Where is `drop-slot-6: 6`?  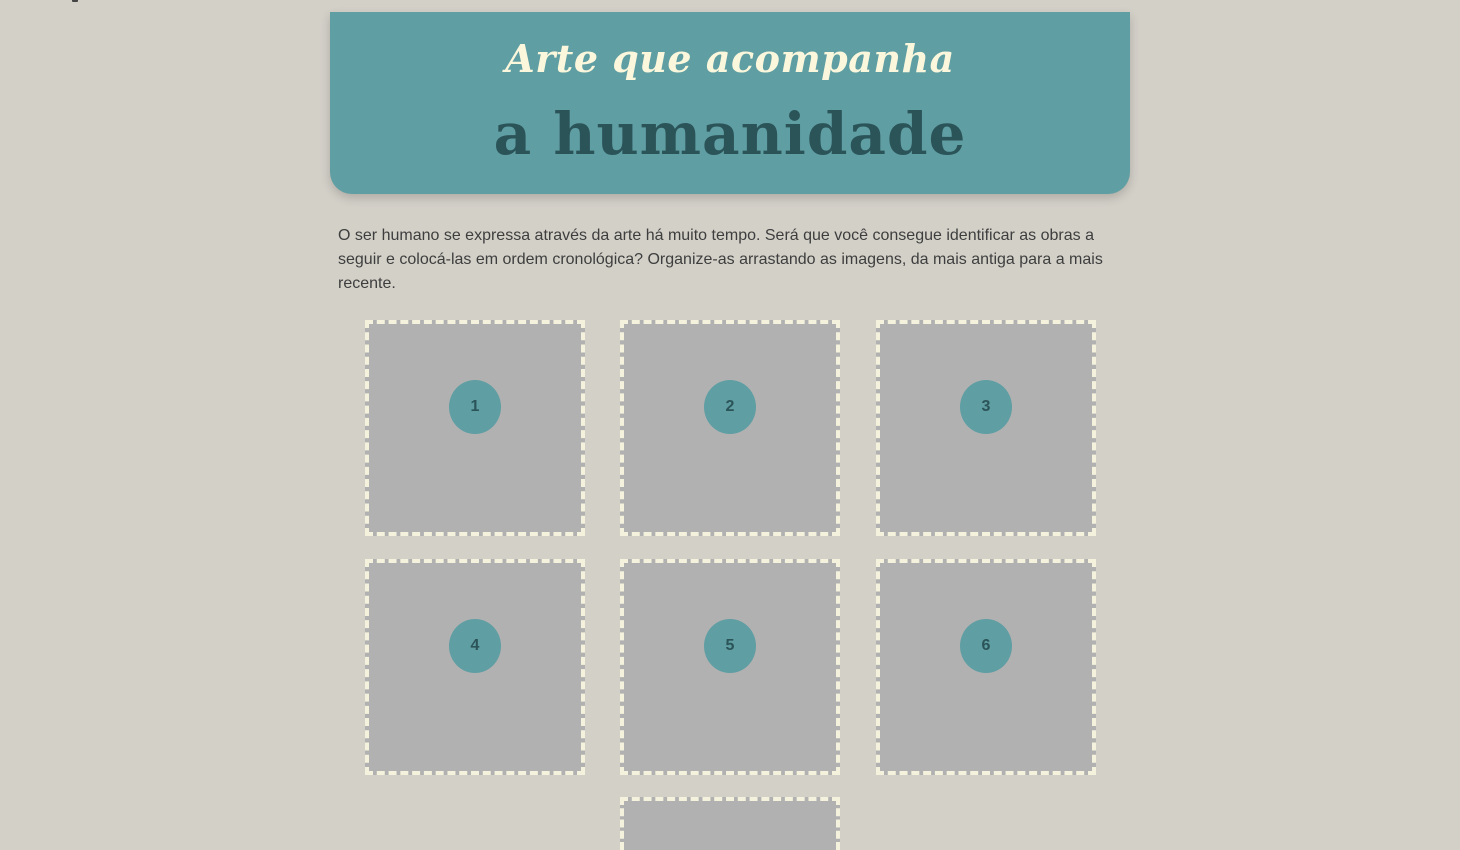 drop-slot-6: 6 is located at coordinates (986, 667).